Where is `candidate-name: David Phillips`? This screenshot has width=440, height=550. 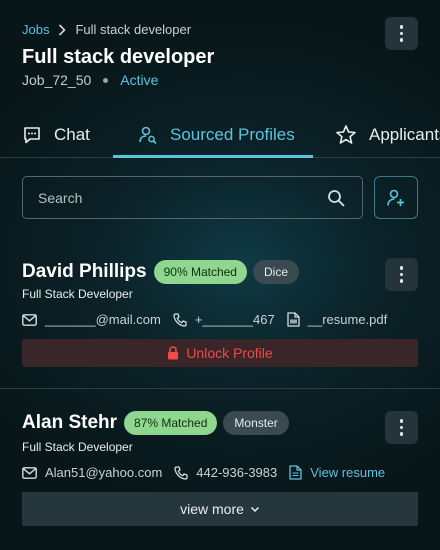 candidate-name: David Phillips is located at coordinates (84, 272).